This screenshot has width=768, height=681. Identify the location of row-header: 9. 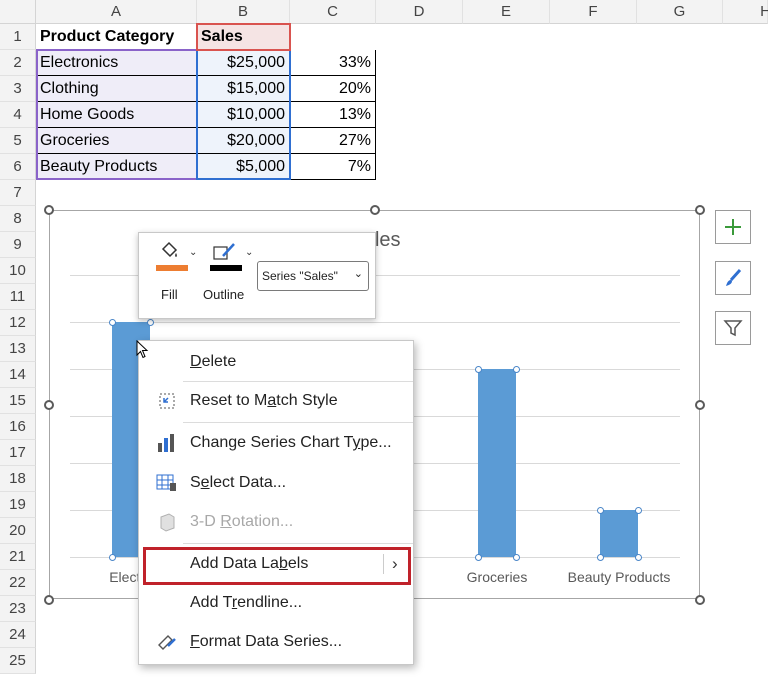
(18, 245).